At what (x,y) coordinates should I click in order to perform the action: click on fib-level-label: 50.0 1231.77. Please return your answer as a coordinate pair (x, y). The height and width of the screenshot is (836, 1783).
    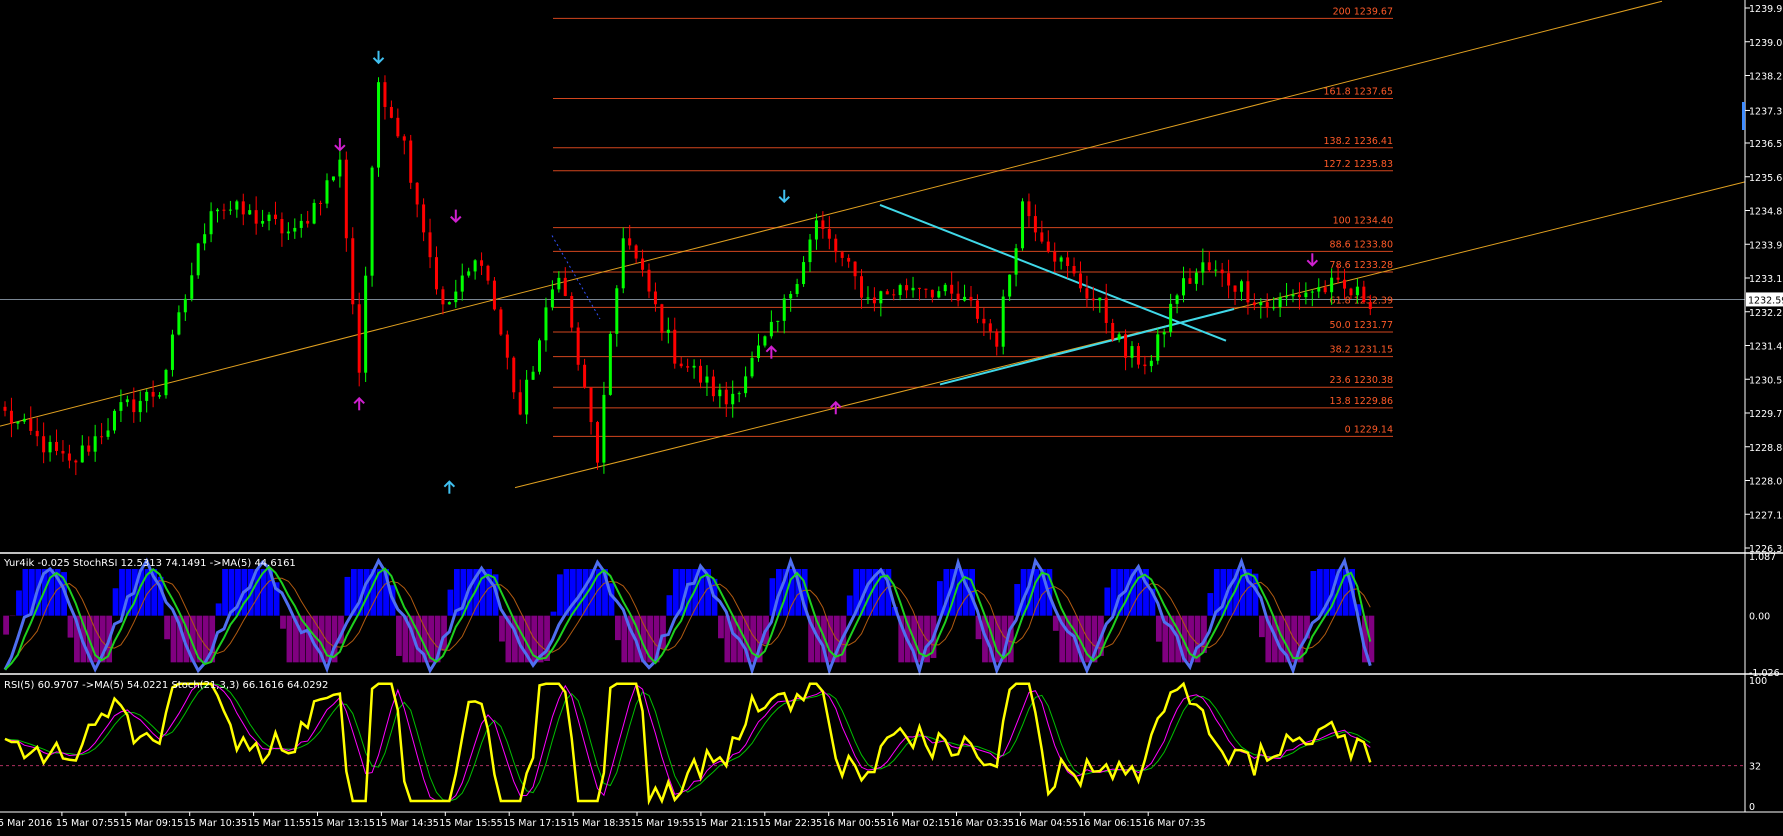
    Looking at the image, I should click on (1361, 325).